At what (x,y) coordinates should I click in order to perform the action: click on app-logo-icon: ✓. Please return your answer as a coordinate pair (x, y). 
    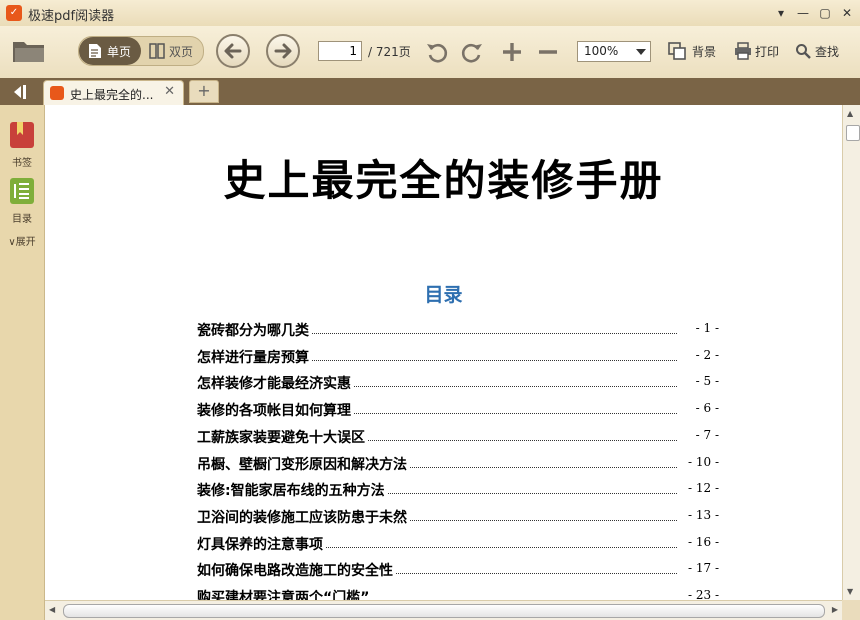
    Looking at the image, I should click on (14, 13).